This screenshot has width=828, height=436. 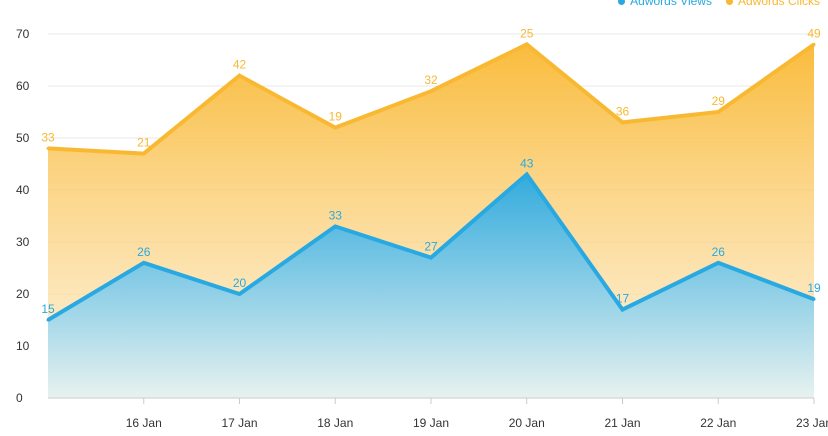 I want to click on data-label: 49, so click(x=814, y=33).